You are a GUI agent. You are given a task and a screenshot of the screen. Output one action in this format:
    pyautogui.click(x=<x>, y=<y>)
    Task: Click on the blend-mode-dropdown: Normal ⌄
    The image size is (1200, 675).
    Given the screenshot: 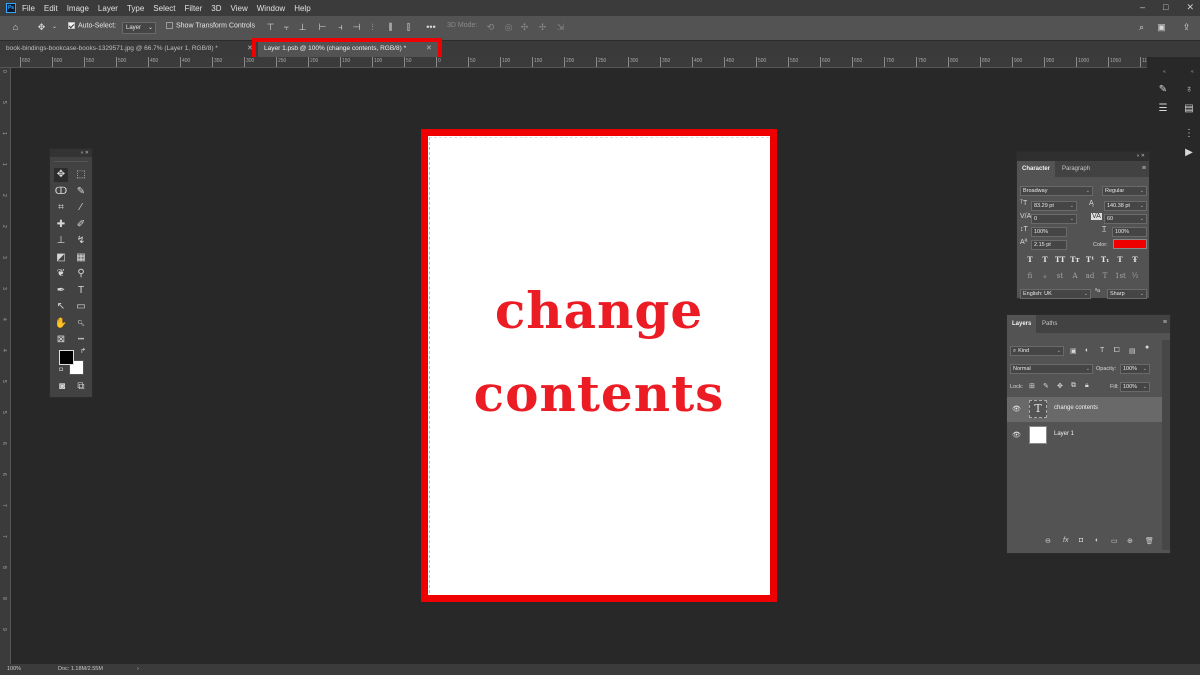 What is the action you would take?
    pyautogui.click(x=1051, y=369)
    